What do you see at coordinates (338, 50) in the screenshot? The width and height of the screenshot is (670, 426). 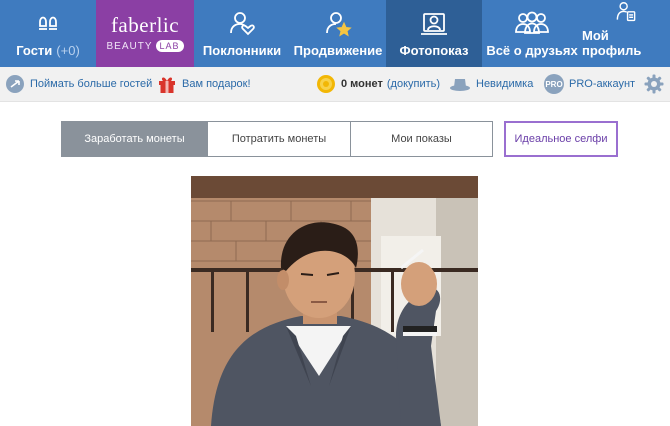 I see `nav-promo-label: Продвижение` at bounding box center [338, 50].